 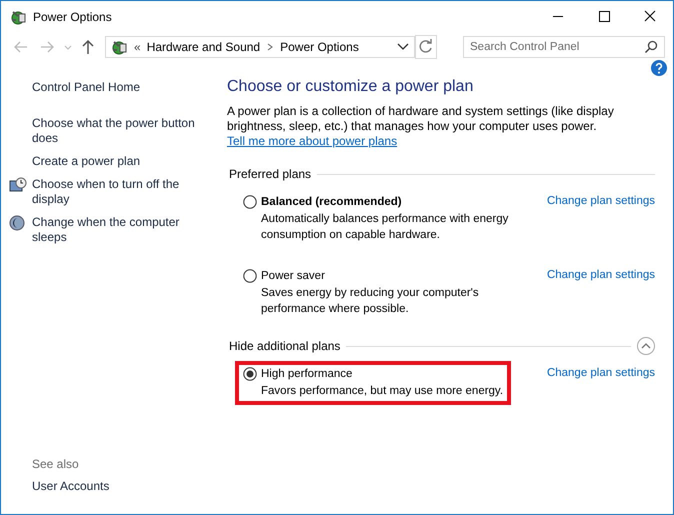 I want to click on sidebar-link: Choose what the power button does, so click(x=117, y=131).